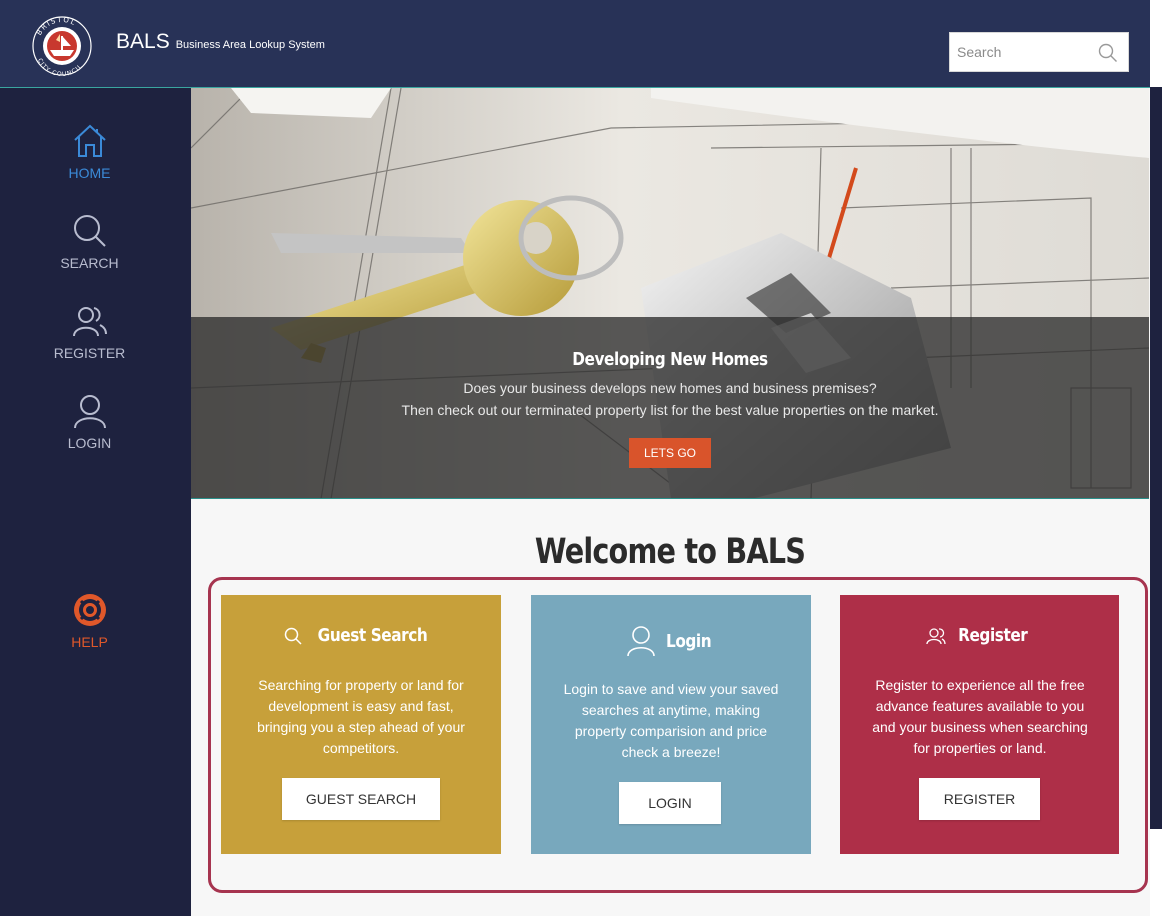 This screenshot has width=1162, height=916. Describe the element at coordinates (1027, 52) in the screenshot. I see `search-input` at that location.